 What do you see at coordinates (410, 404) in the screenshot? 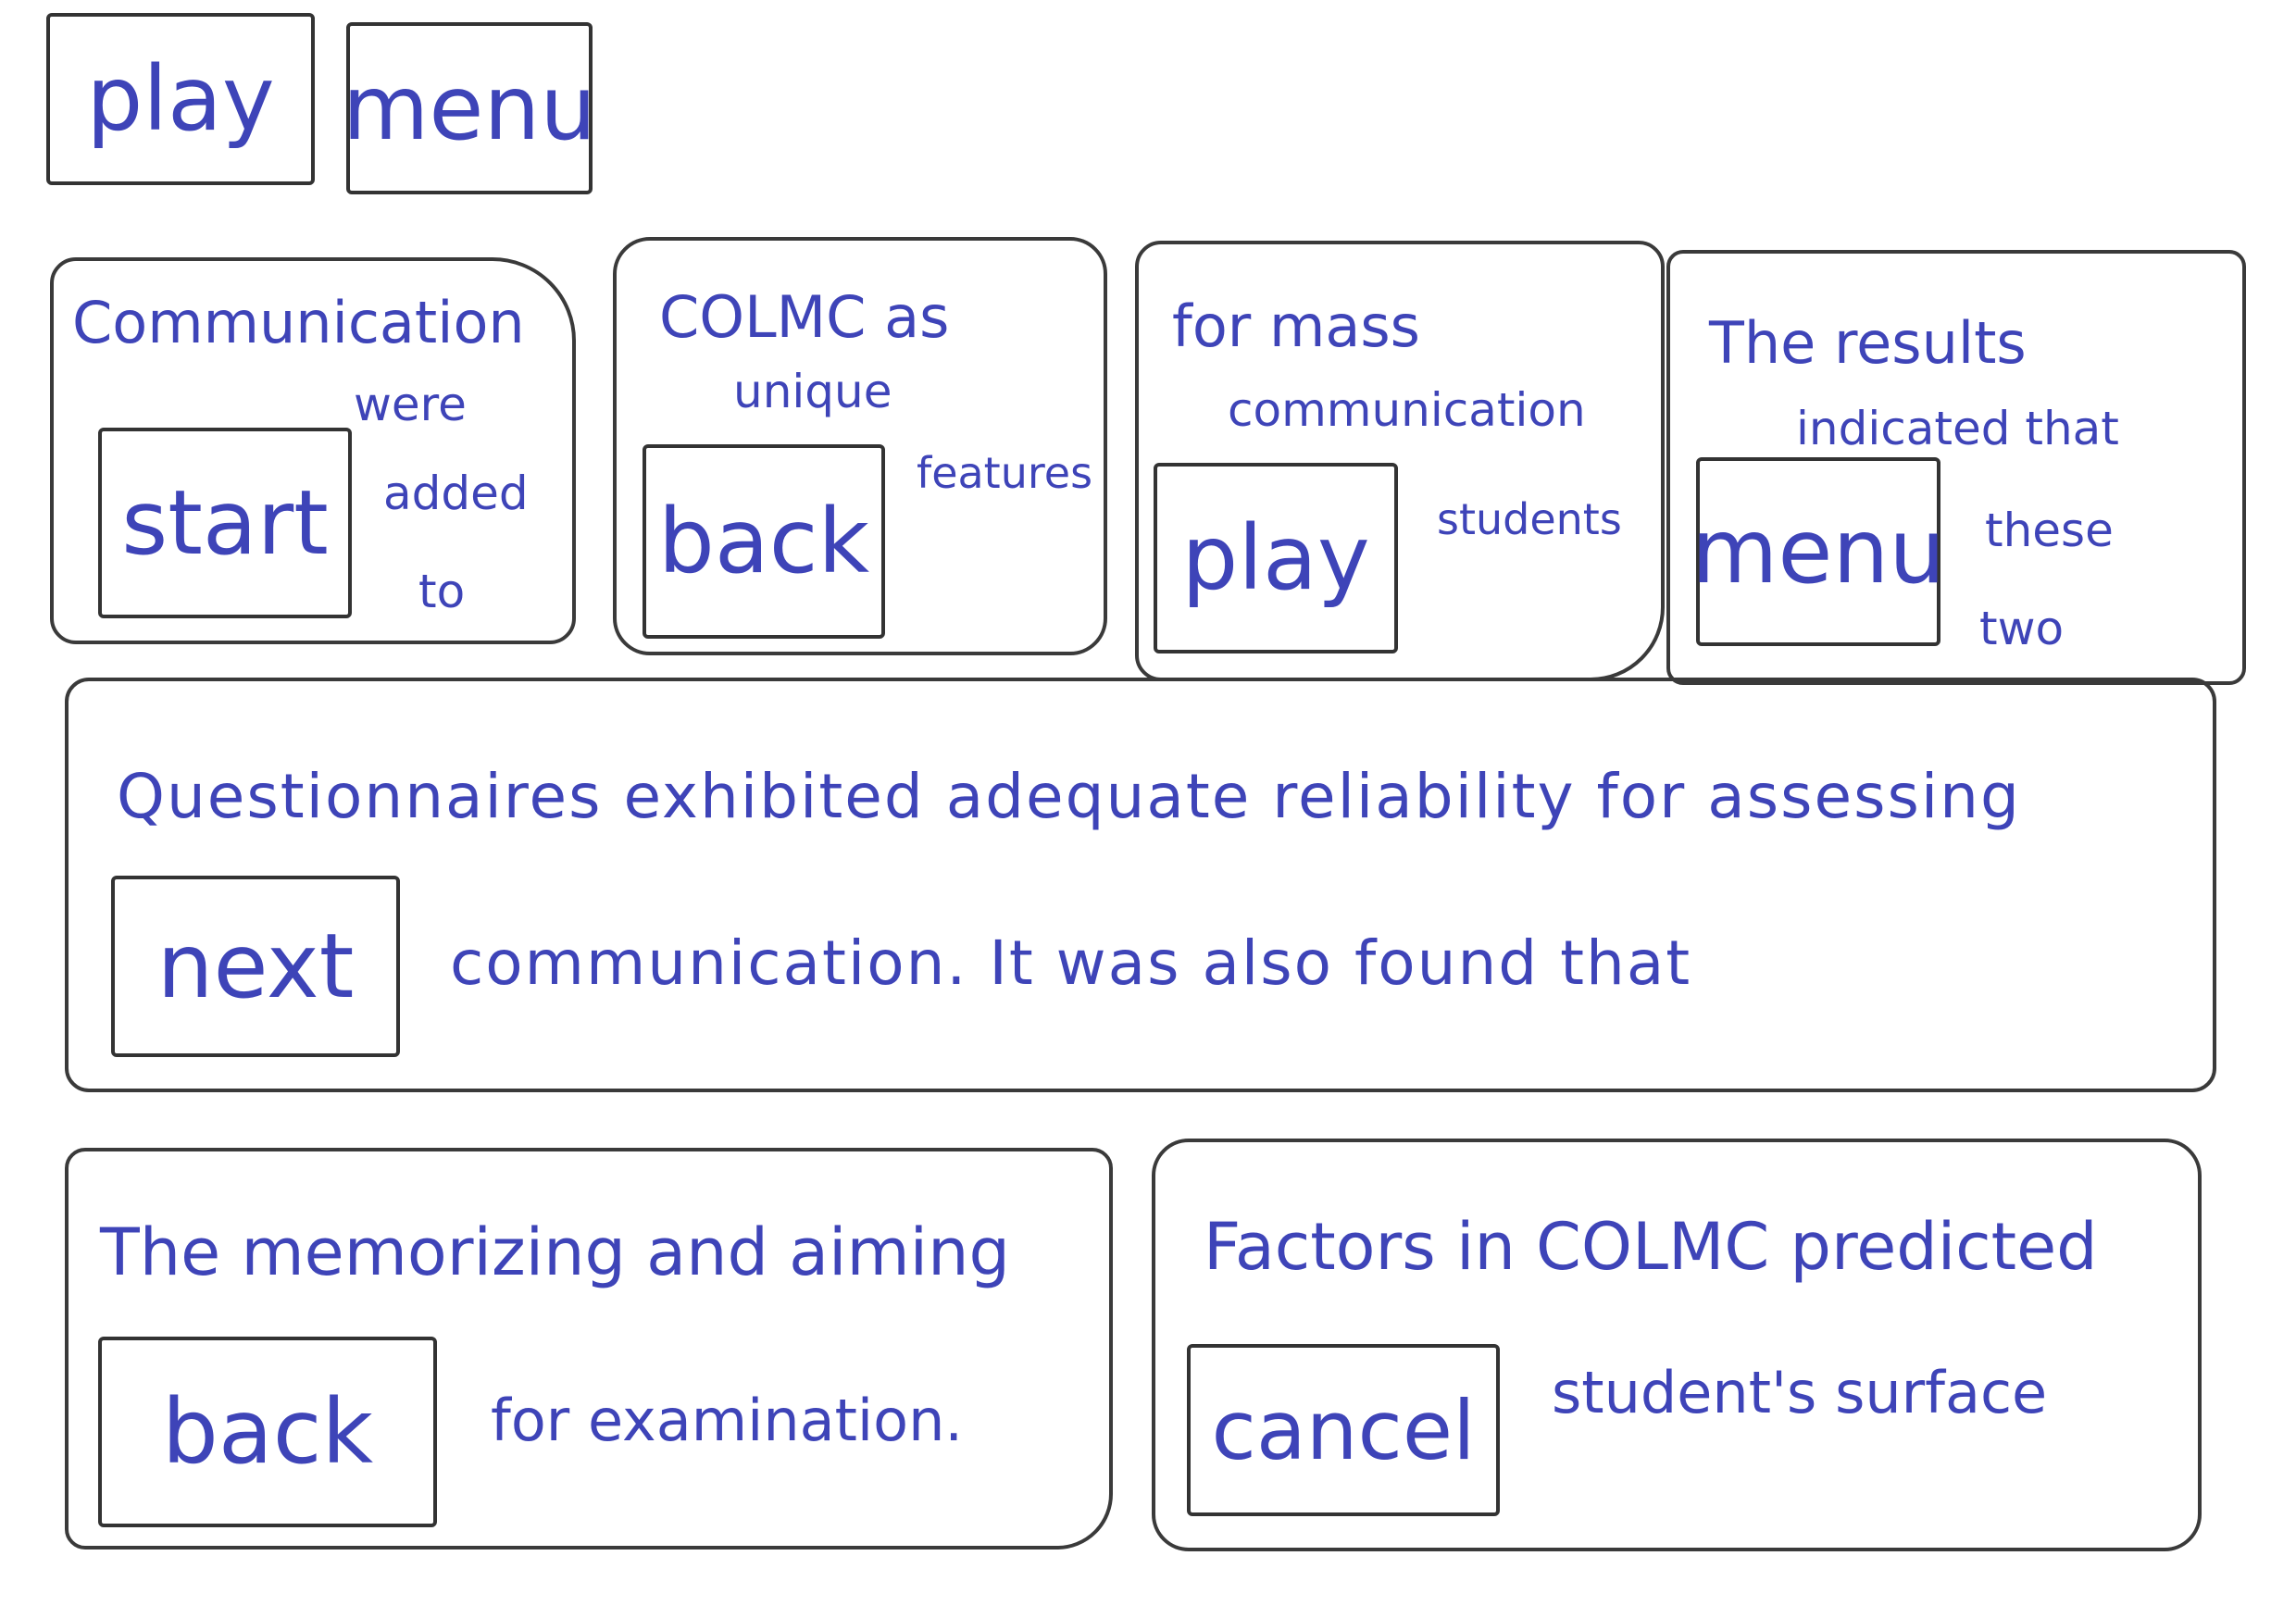
I see `card-communication-text-were: were` at bounding box center [410, 404].